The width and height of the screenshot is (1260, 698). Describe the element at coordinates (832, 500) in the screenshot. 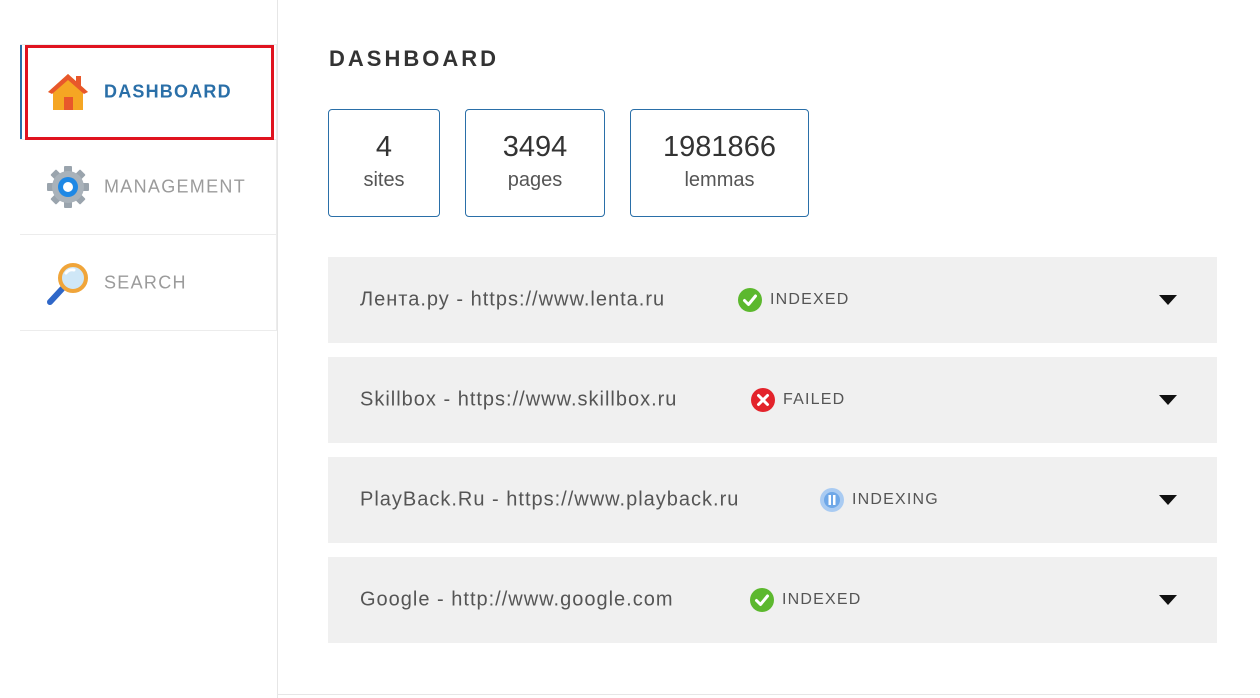

I see `pause-icon` at that location.